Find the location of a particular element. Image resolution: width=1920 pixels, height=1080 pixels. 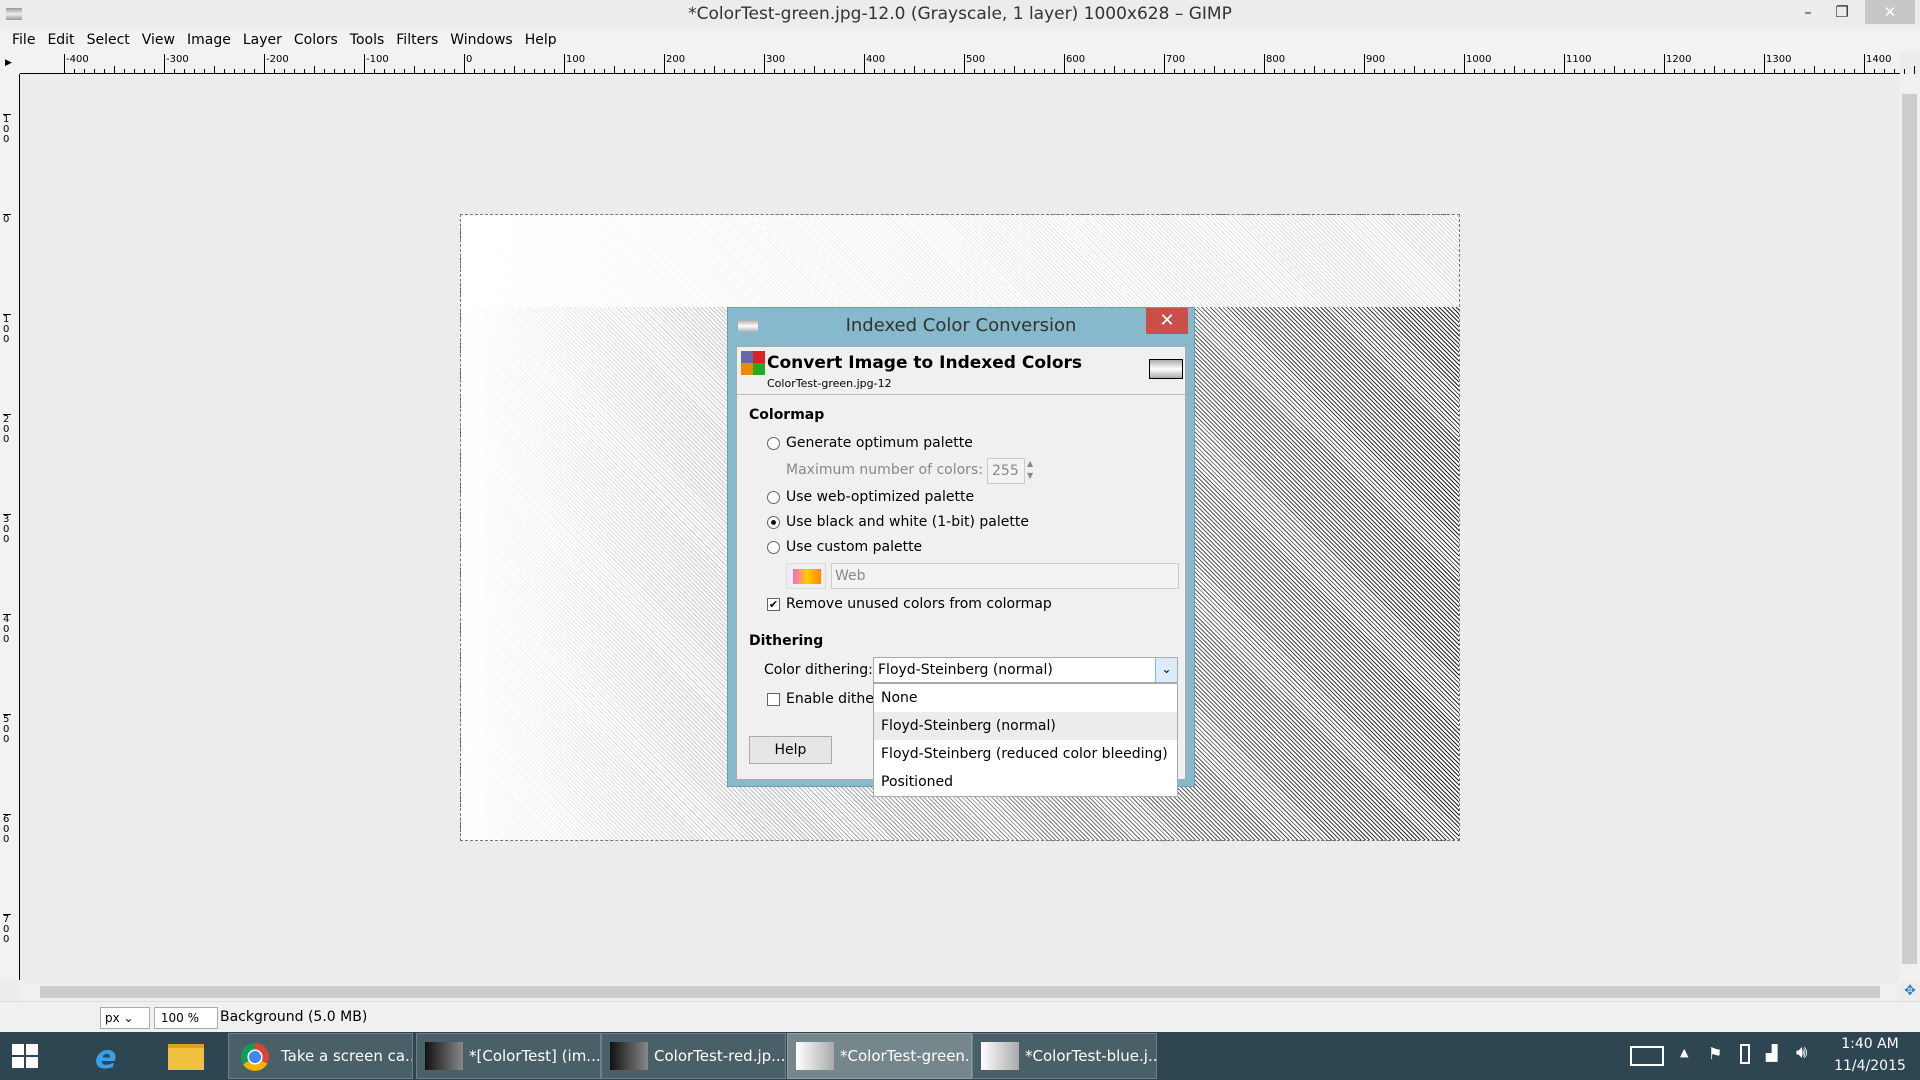

generate-optimum-label: Generate optimum palette is located at coordinates (879, 443).